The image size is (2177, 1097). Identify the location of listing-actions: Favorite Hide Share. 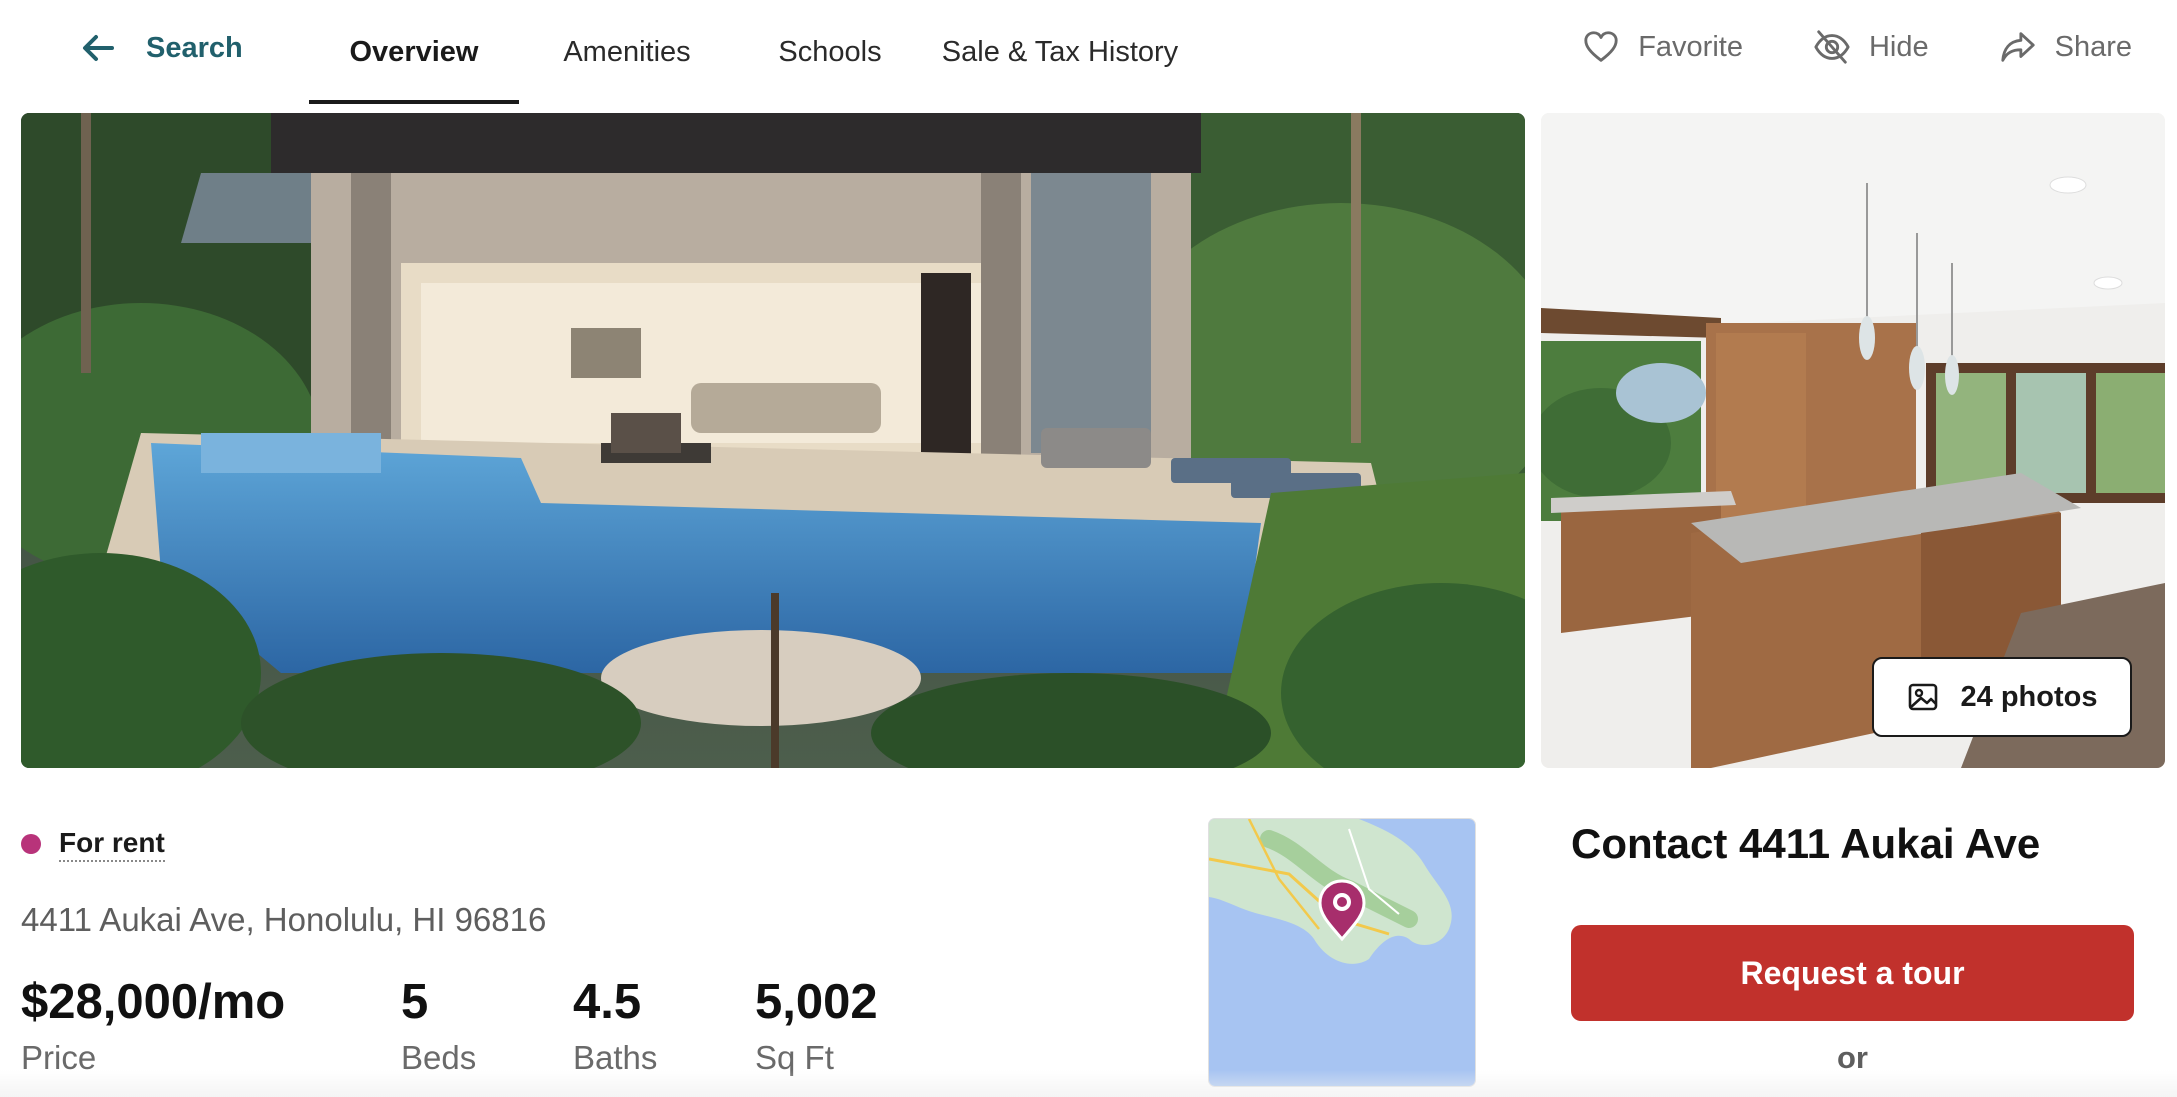
(1857, 47).